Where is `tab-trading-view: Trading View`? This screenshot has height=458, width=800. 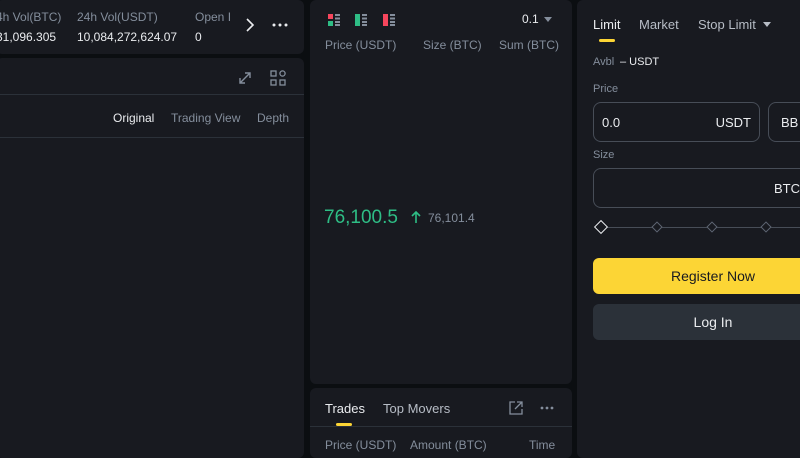 tab-trading-view: Trading View is located at coordinates (205, 118).